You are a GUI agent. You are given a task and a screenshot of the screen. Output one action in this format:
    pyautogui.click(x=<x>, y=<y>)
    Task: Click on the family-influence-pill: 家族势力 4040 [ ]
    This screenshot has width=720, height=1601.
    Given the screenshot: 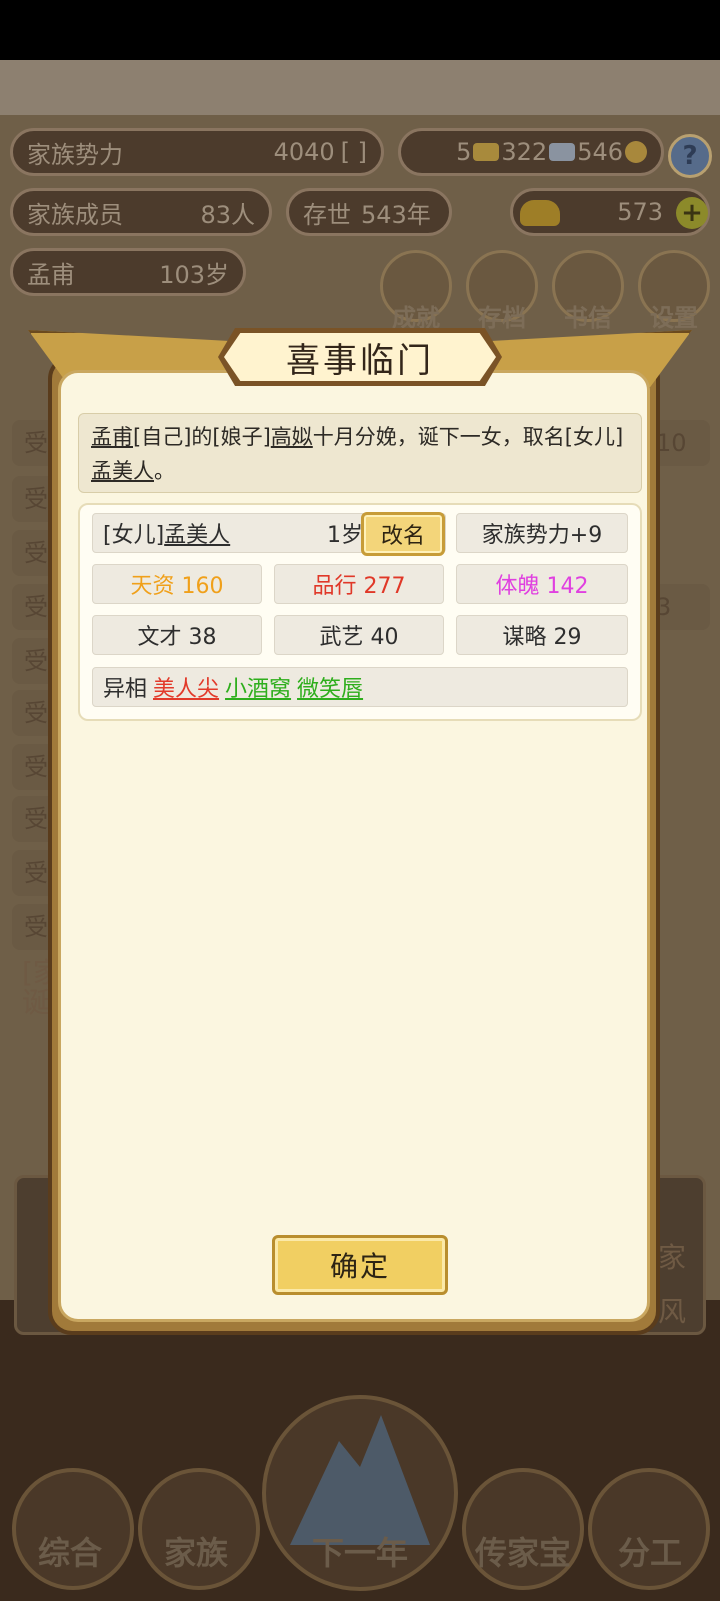 What is the action you would take?
    pyautogui.click(x=197, y=152)
    